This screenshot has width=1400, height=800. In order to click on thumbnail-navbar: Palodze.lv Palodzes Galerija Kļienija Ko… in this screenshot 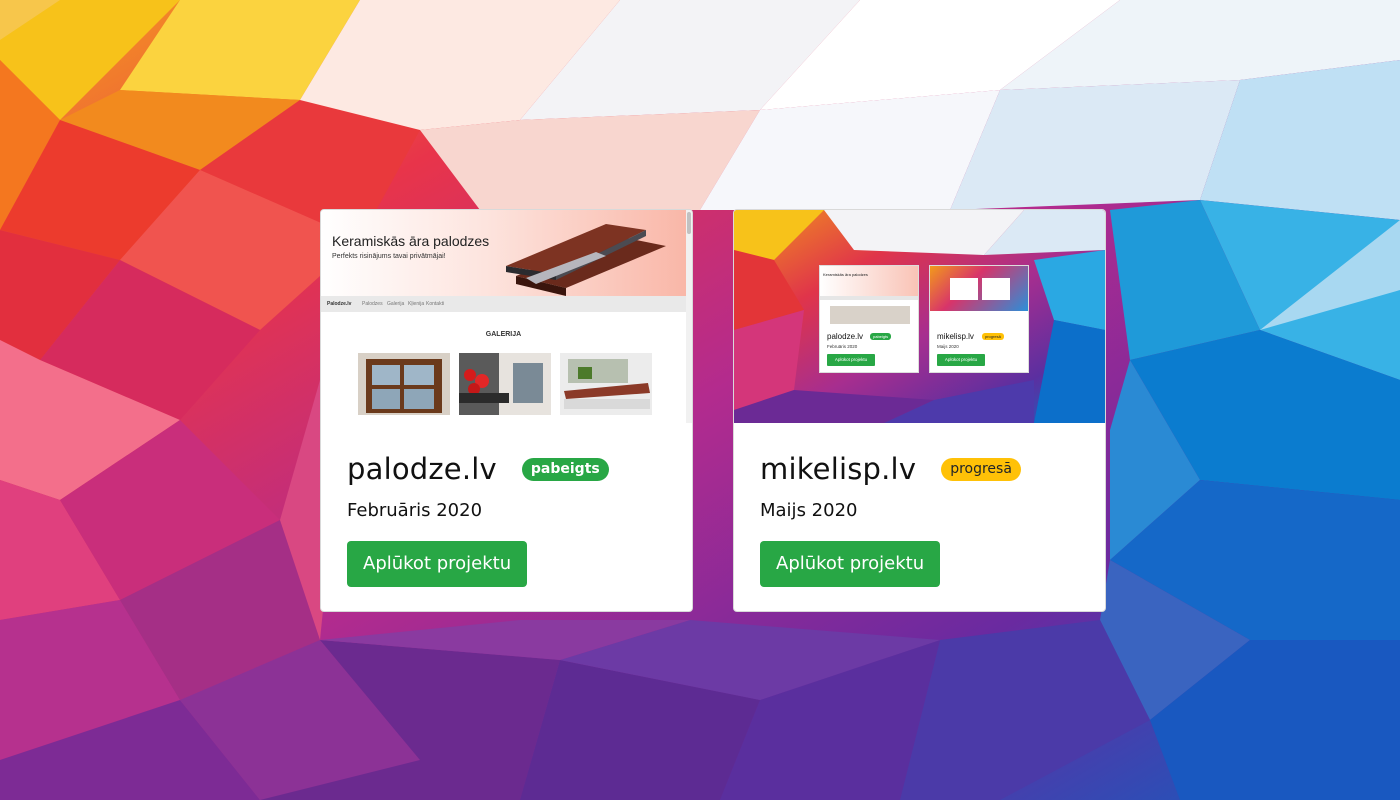, I will do `click(503, 304)`.